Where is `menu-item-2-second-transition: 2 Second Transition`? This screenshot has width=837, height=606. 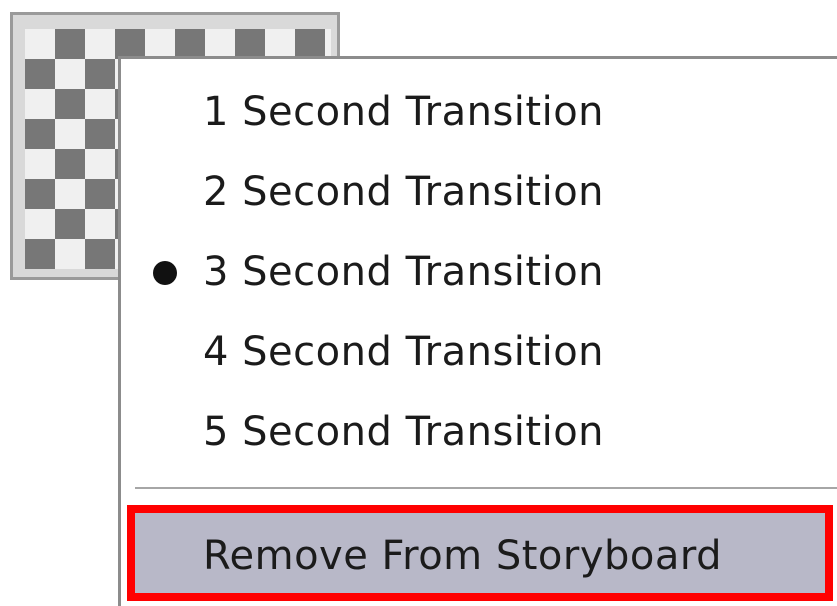 menu-item-2-second-transition: 2 Second Transition is located at coordinates (479, 189).